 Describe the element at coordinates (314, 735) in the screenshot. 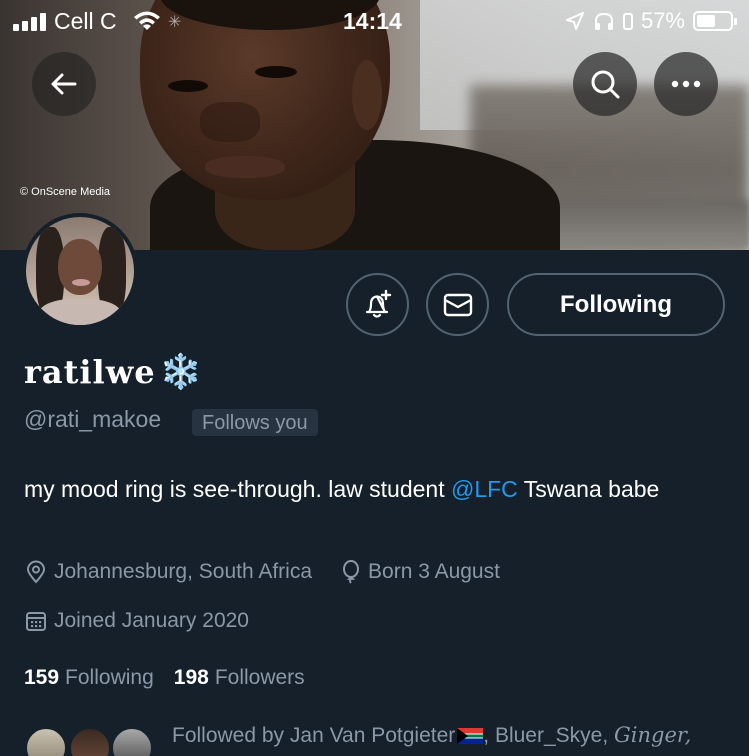

I see `followed-by-prefix: Followed by Jan Van Potgieter` at that location.